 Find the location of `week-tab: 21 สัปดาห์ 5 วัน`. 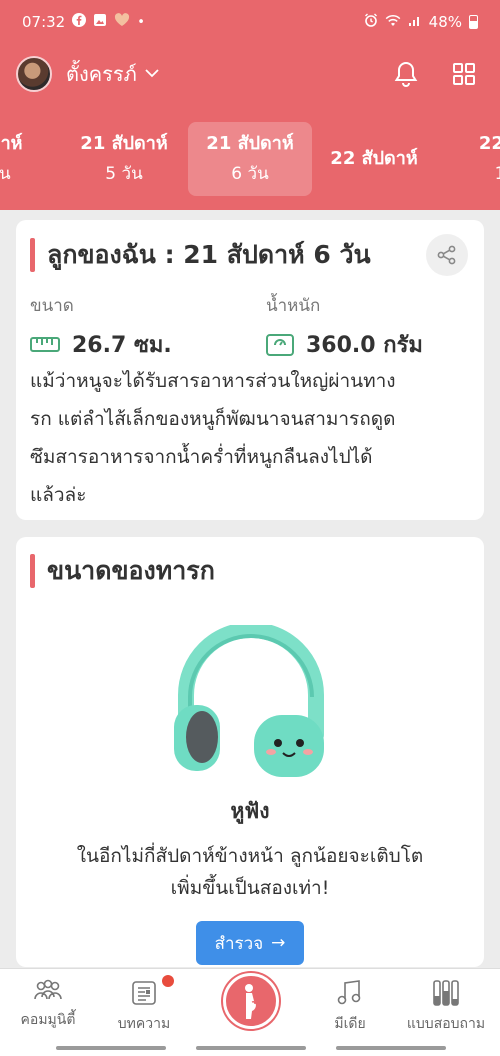

week-tab: 21 สัปดาห์ 5 วัน is located at coordinates (124, 159).